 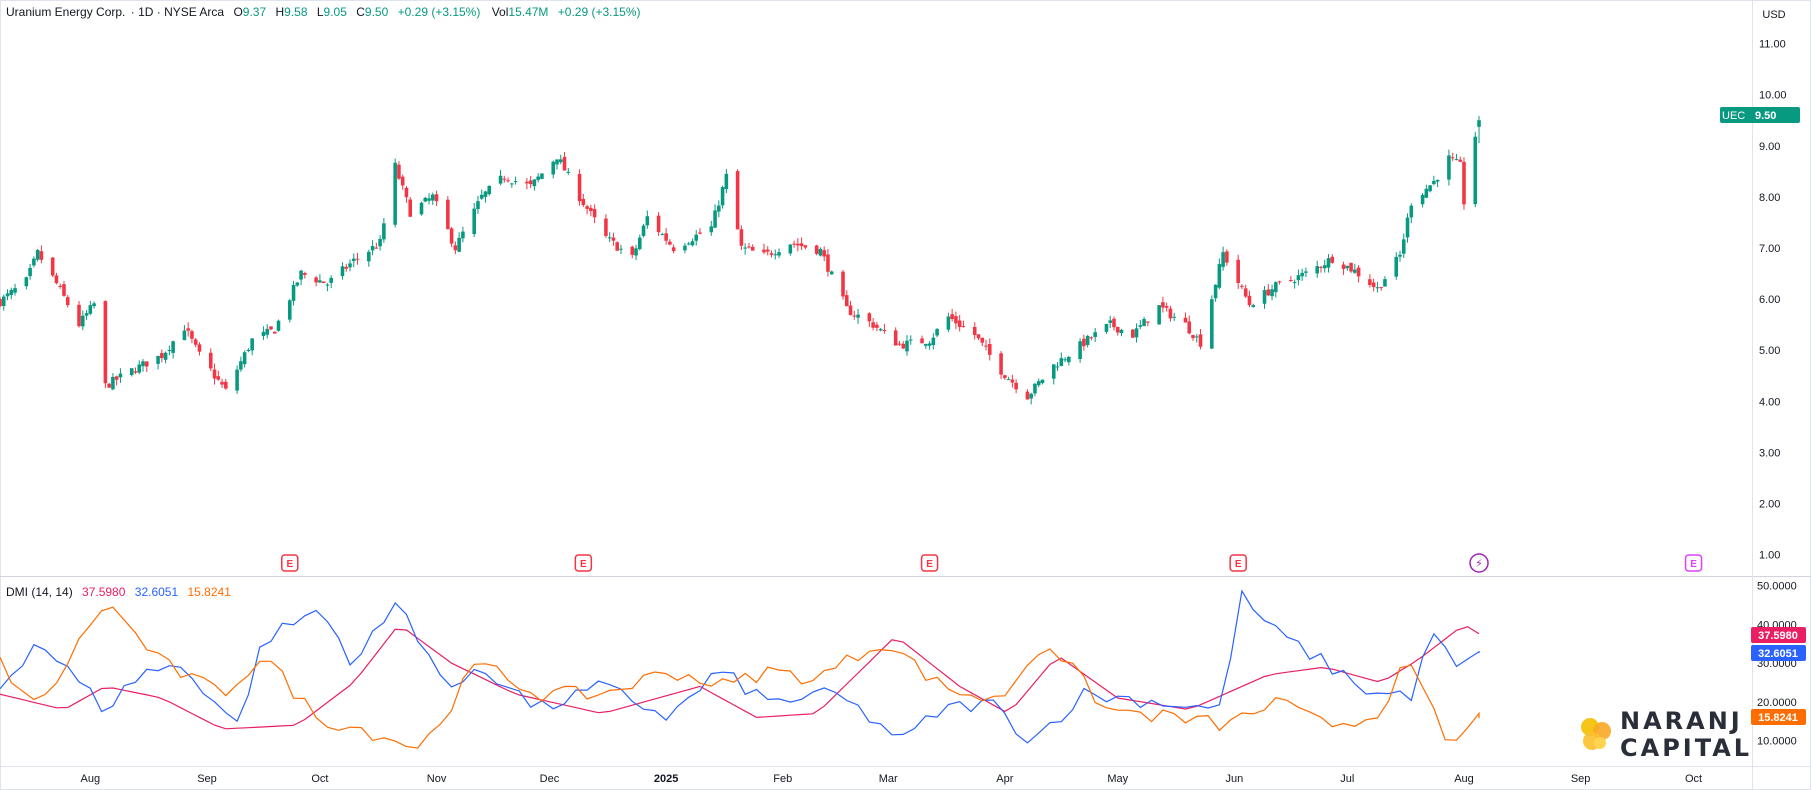 What do you see at coordinates (550, 779) in the screenshot?
I see `time-tick-label: Dec` at bounding box center [550, 779].